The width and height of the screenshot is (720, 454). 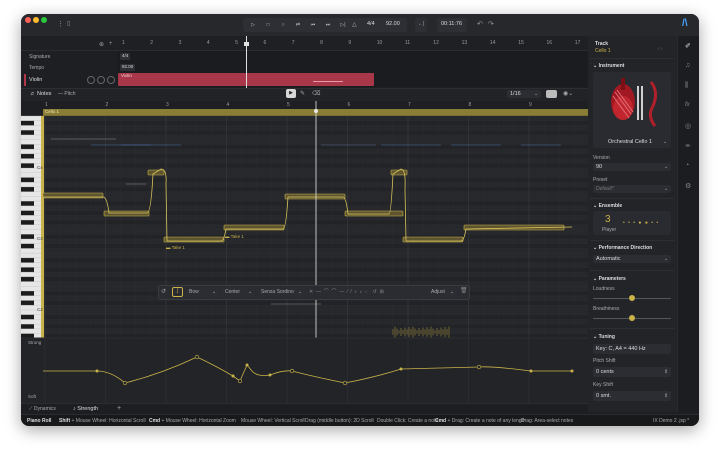 What do you see at coordinates (608, 66) in the screenshot?
I see `instrument-section-title: ⌄ Instrument` at bounding box center [608, 66].